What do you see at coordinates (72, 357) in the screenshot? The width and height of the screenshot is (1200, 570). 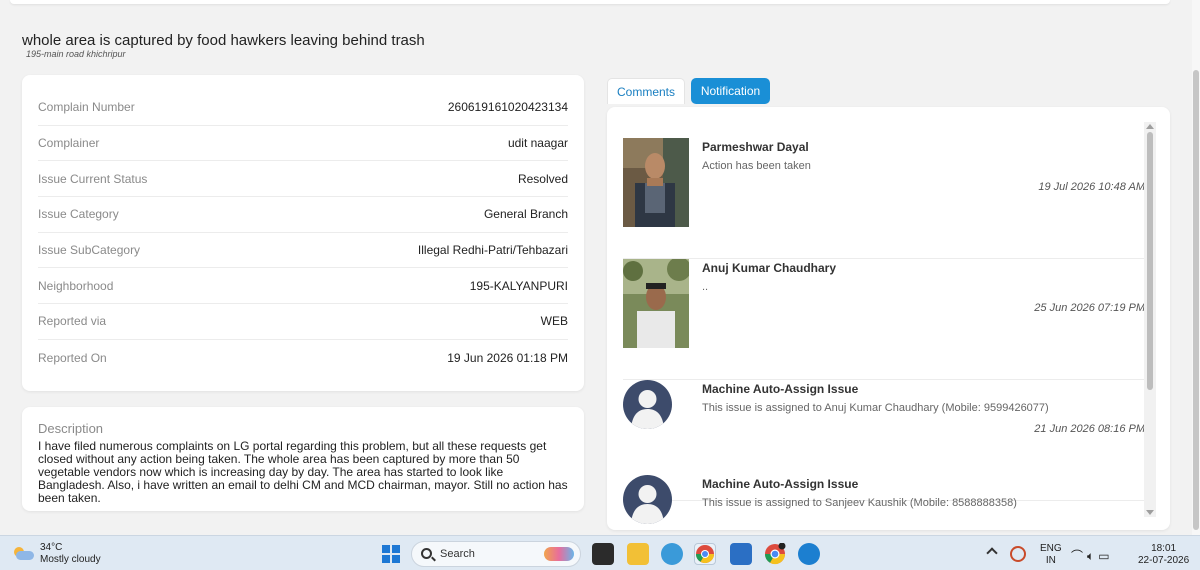 I see `detail-label: Reported On` at bounding box center [72, 357].